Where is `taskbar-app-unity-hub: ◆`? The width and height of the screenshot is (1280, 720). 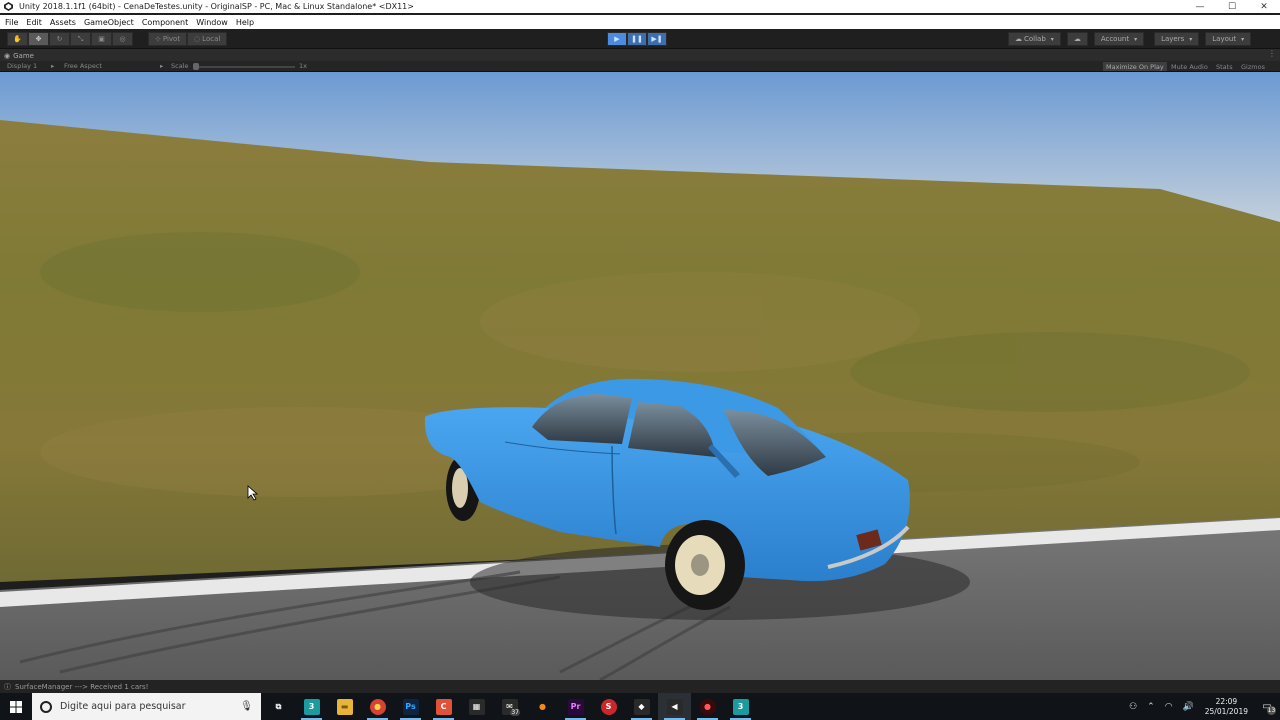 taskbar-app-unity-hub: ◆ is located at coordinates (641, 706).